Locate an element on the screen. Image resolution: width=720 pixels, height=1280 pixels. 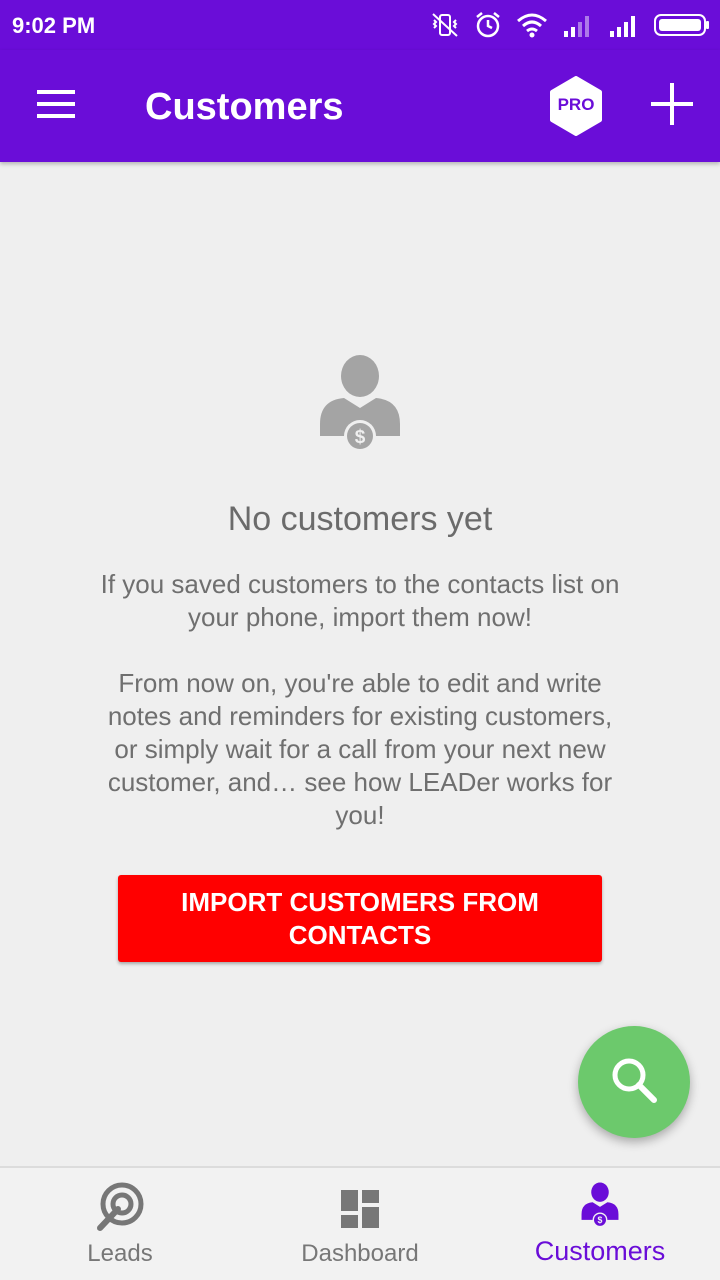
search-fab is located at coordinates (634, 1082).